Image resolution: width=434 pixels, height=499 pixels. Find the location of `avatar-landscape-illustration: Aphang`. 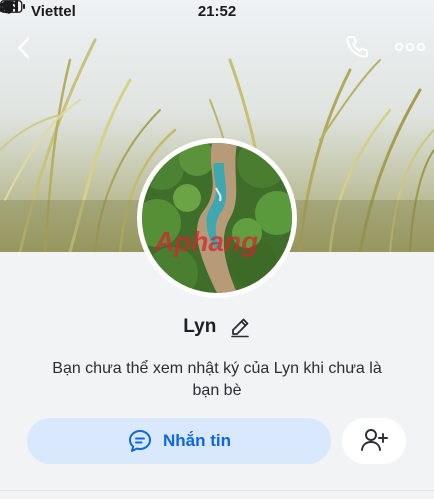

avatar-landscape-illustration: Aphang is located at coordinates (217, 218).